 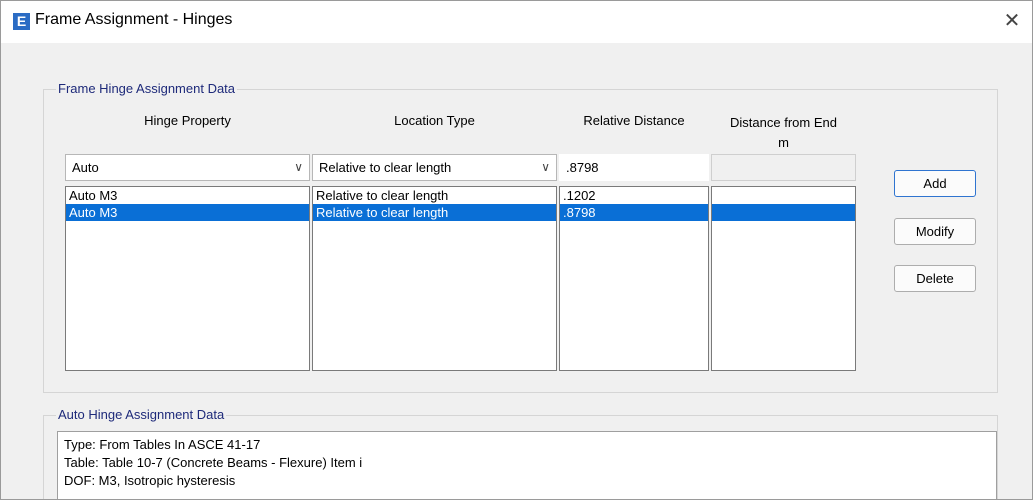 I want to click on list-item: Relative to clear length, so click(x=434, y=195).